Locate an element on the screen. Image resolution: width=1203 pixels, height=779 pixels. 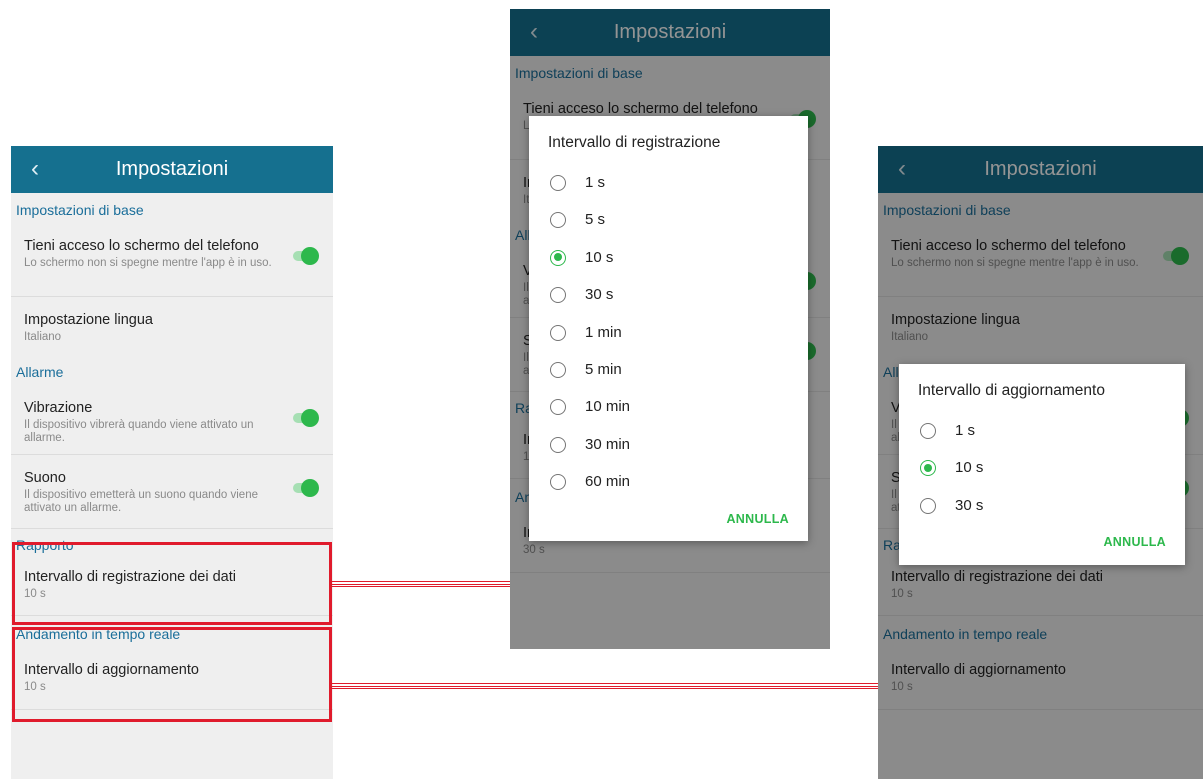
radio-option: 60 min is located at coordinates (668, 482).